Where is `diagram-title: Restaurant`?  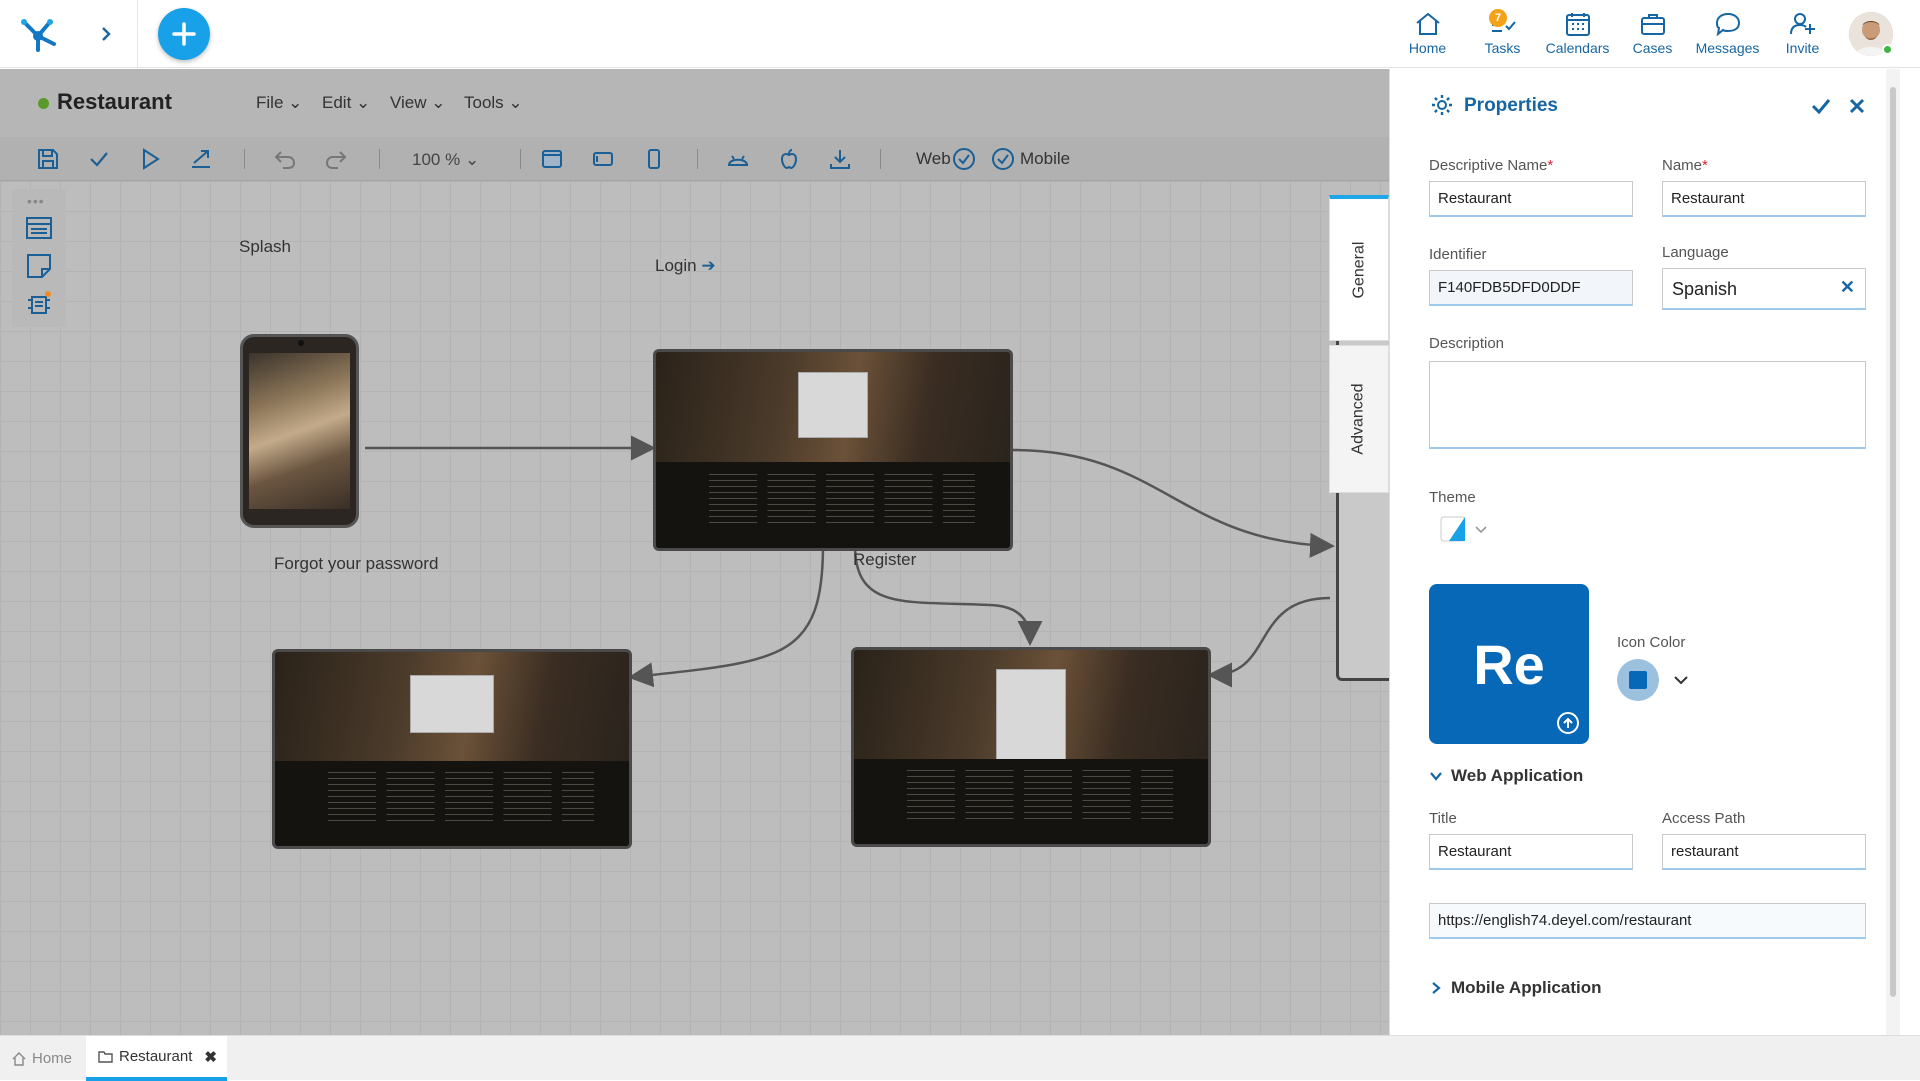
diagram-title: Restaurant is located at coordinates (114, 101).